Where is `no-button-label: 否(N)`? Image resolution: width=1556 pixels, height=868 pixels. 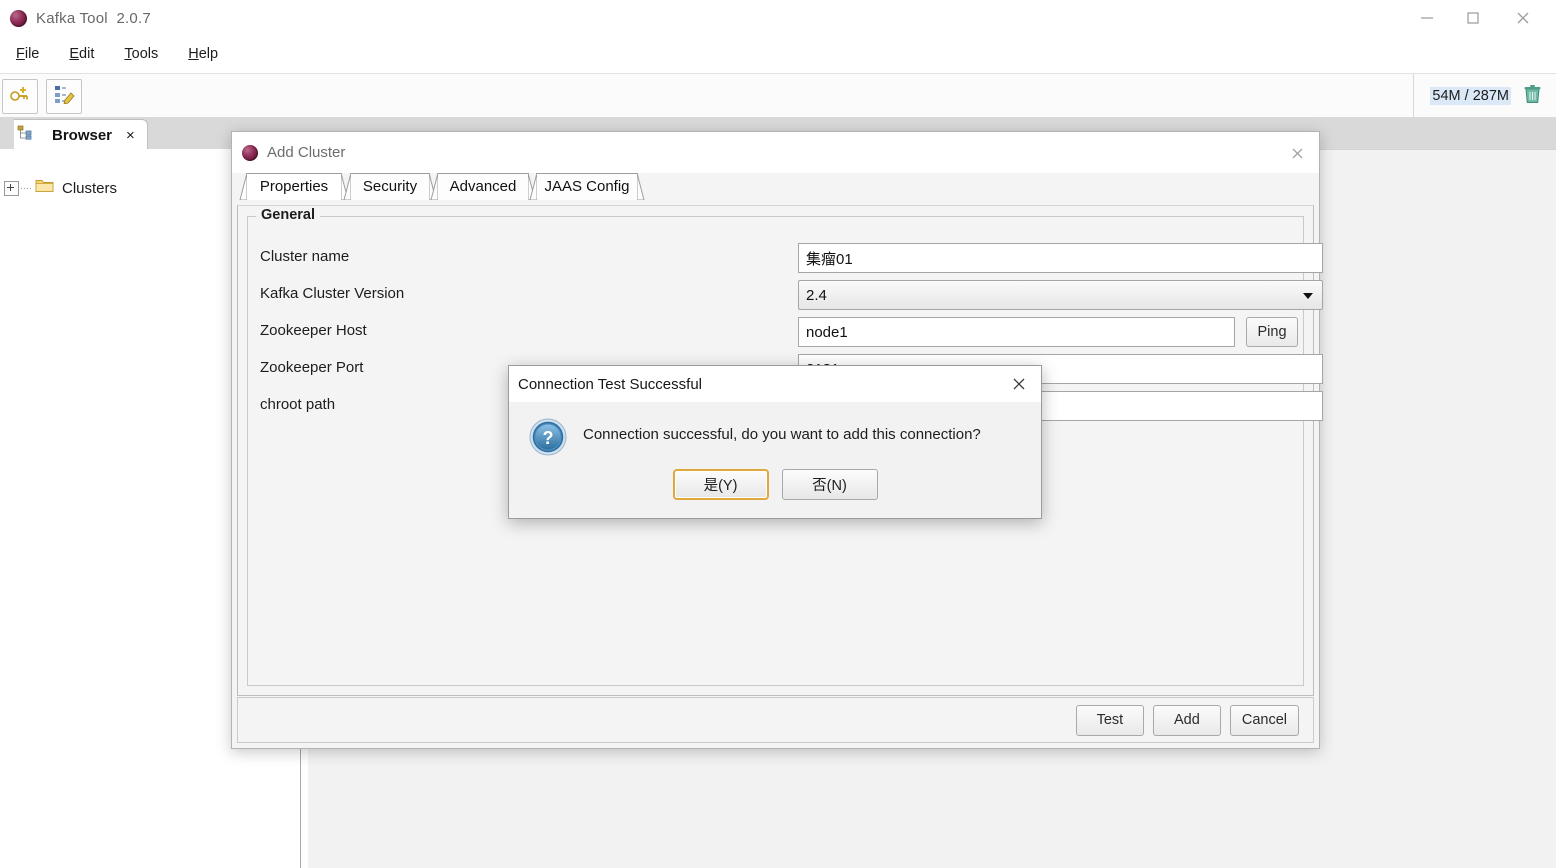
no-button-label: 否(N) is located at coordinates (829, 486).